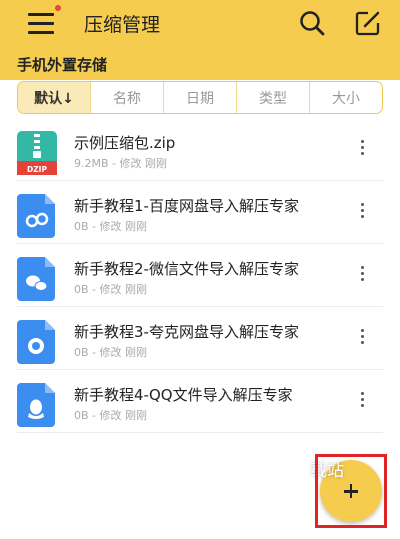 This screenshot has height=539, width=400. I want to click on file-row: 新手教程4-QQ文件导入解压专家 0B - 修改 刚刚, so click(200, 412).